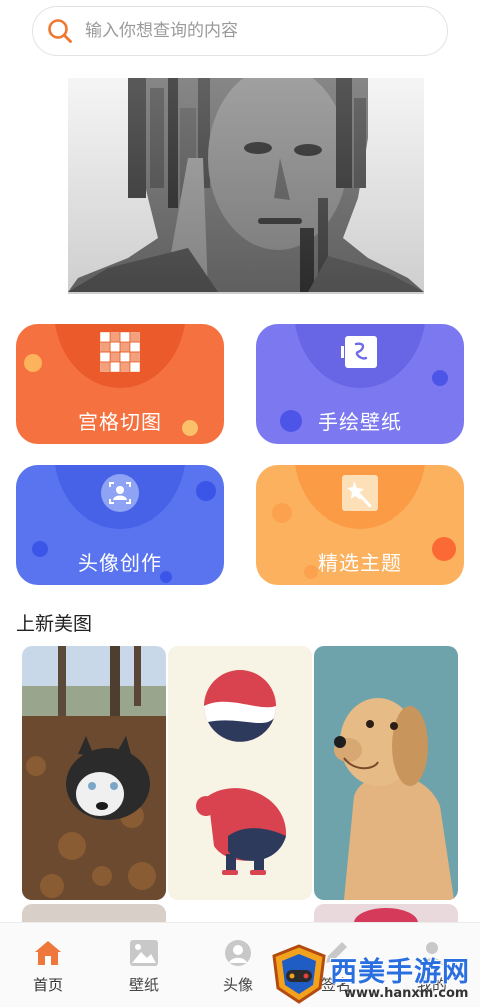  What do you see at coordinates (299, 974) in the screenshot?
I see `watermark-logo` at bounding box center [299, 974].